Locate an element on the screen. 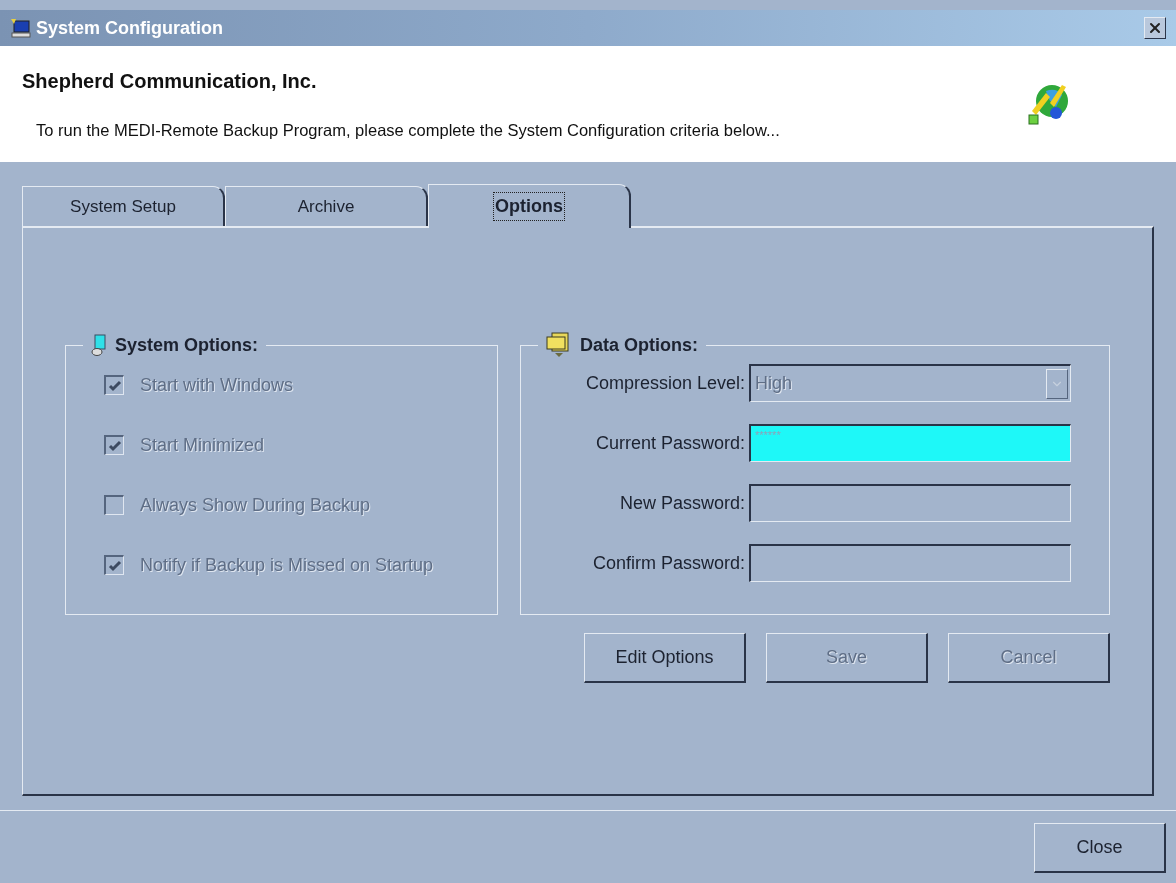 Image resolution: width=1176 pixels, height=883 pixels. tab: Options is located at coordinates (529, 206).